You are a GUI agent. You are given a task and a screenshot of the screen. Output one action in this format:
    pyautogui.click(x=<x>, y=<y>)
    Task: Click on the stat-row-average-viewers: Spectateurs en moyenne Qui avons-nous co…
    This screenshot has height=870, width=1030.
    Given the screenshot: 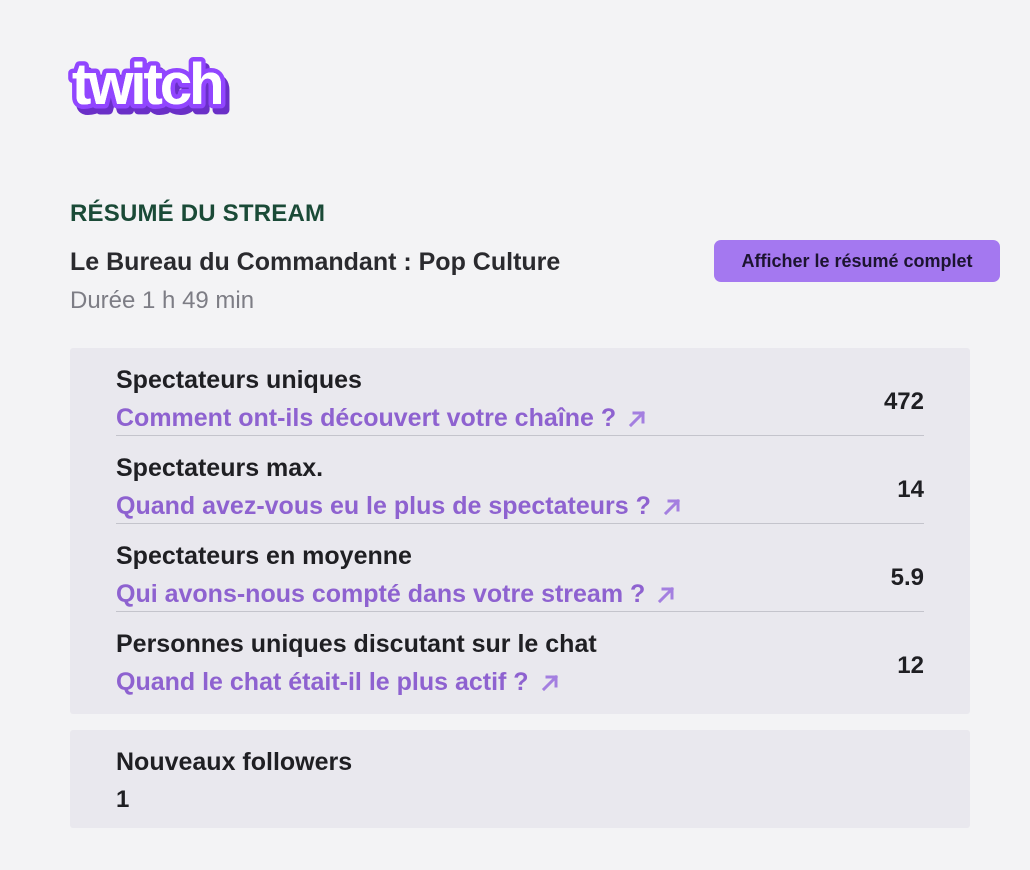 What is the action you would take?
    pyautogui.click(x=520, y=568)
    